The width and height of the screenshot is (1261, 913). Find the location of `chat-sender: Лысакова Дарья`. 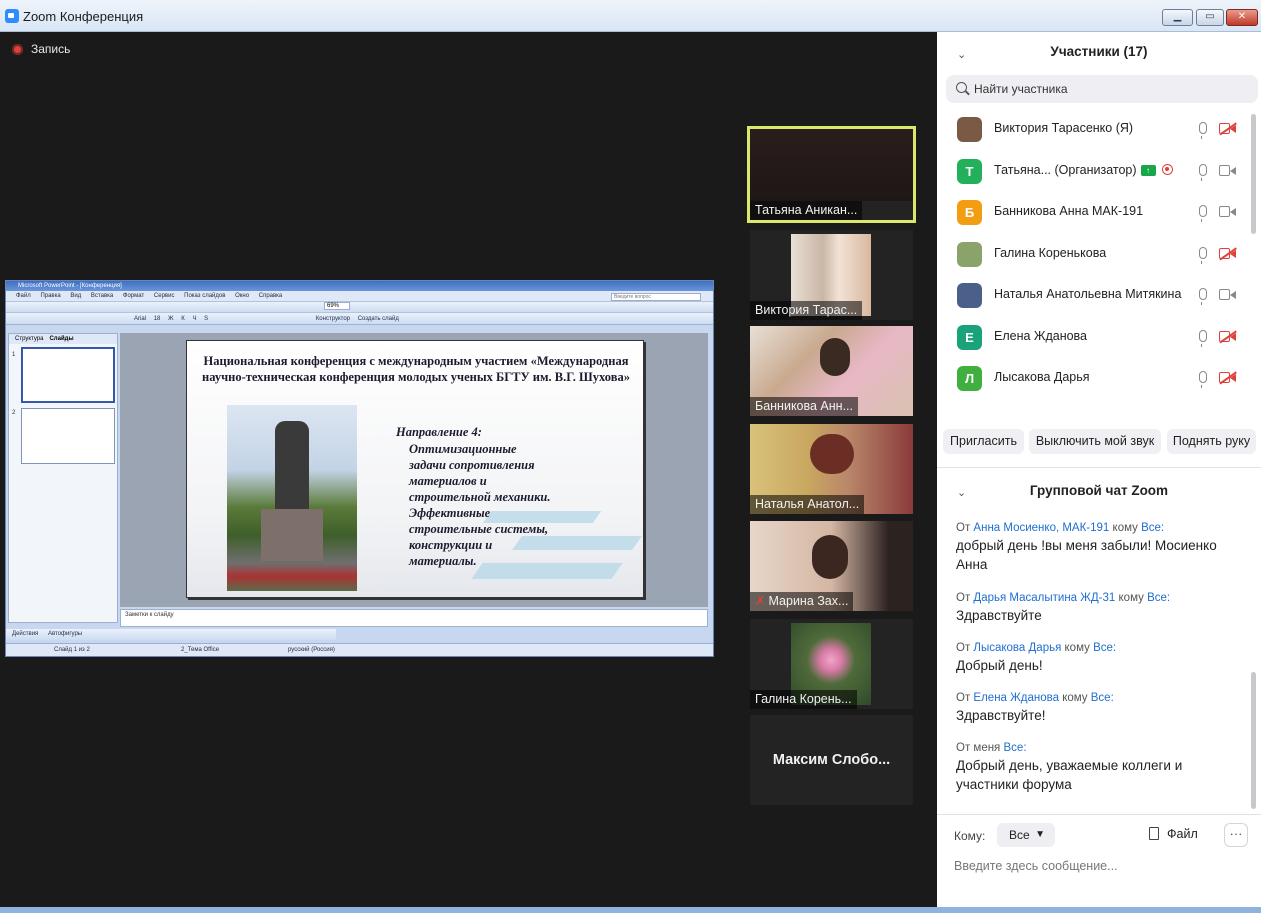

chat-sender: Лысакова Дарья is located at coordinates (1017, 648).